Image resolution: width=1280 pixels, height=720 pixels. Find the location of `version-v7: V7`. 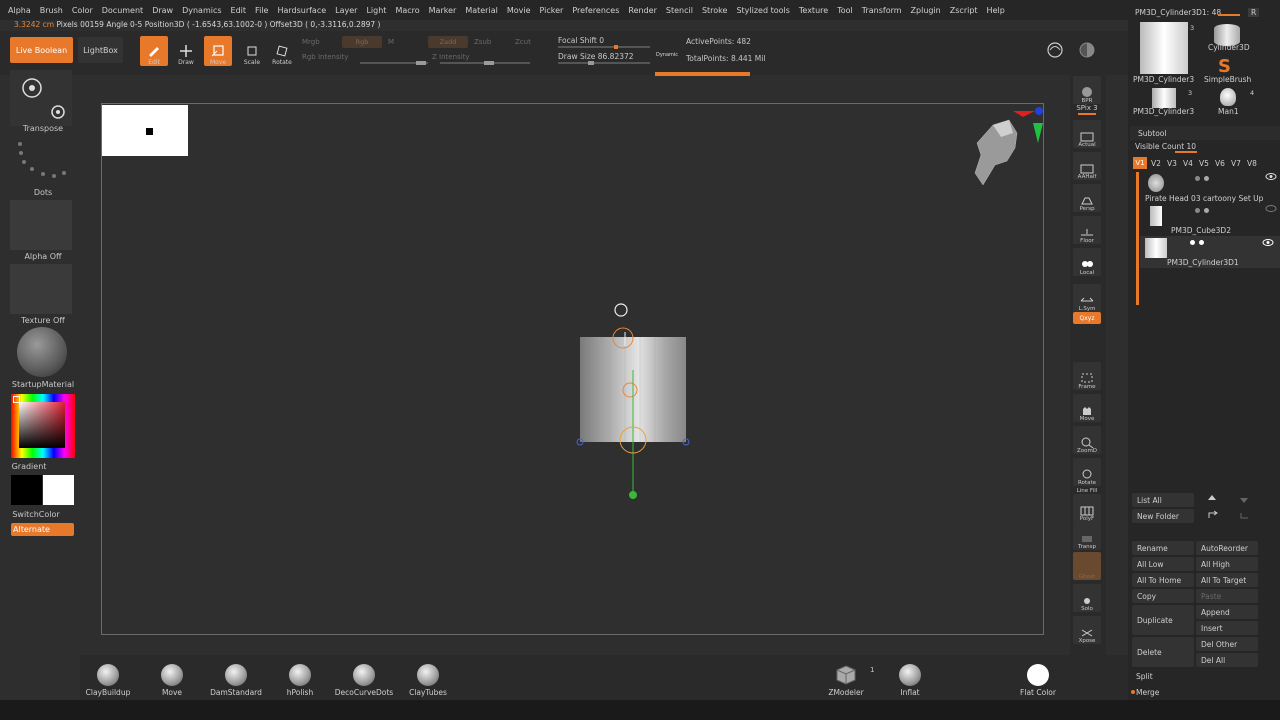

version-v7: V7 is located at coordinates (1236, 163).